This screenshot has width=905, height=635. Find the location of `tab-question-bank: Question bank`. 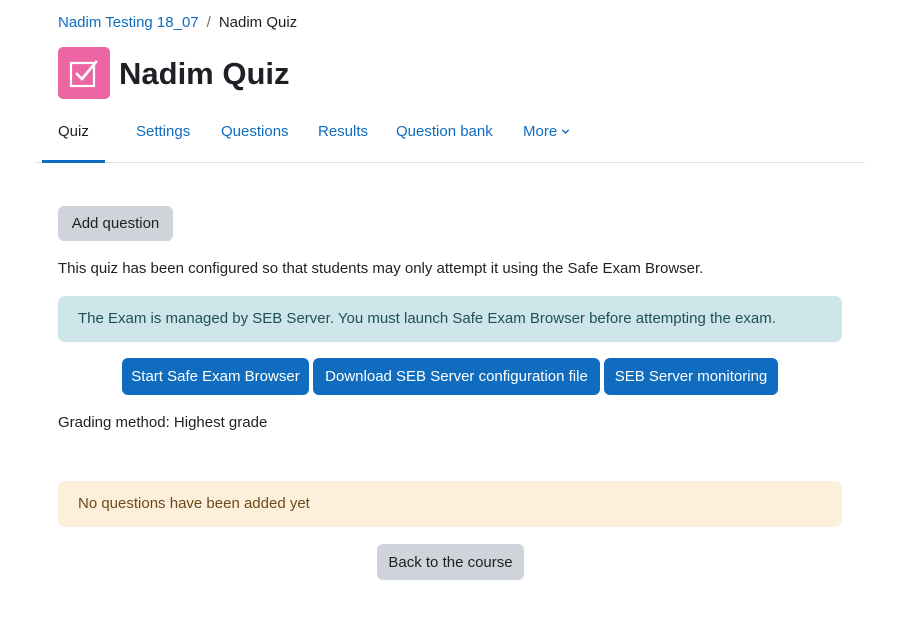

tab-question-bank: Question bank is located at coordinates (444, 135).